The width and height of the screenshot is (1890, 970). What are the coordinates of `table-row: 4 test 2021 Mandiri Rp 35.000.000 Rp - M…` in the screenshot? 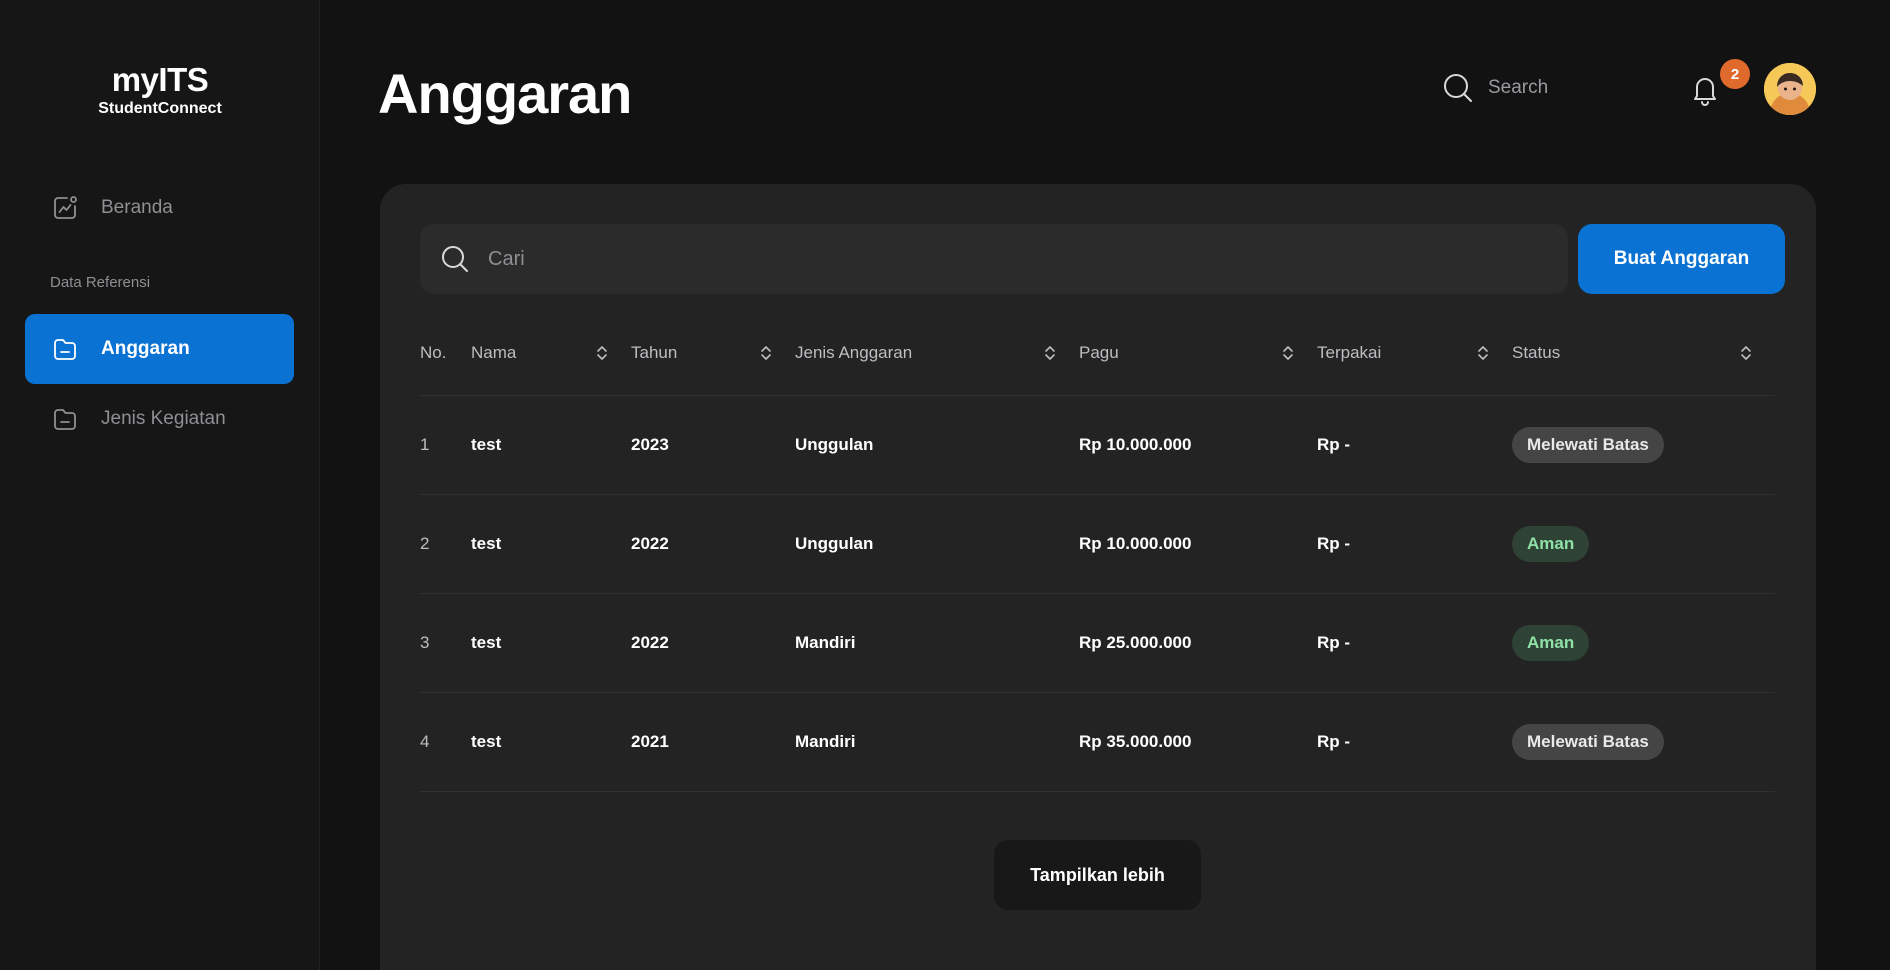 It's located at (1097, 742).